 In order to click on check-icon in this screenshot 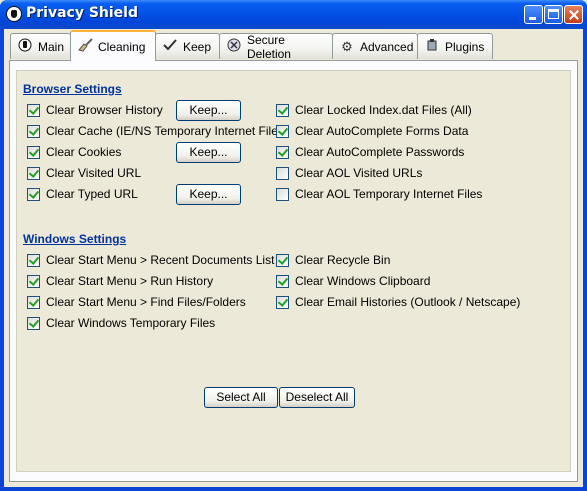, I will do `click(170, 46)`.